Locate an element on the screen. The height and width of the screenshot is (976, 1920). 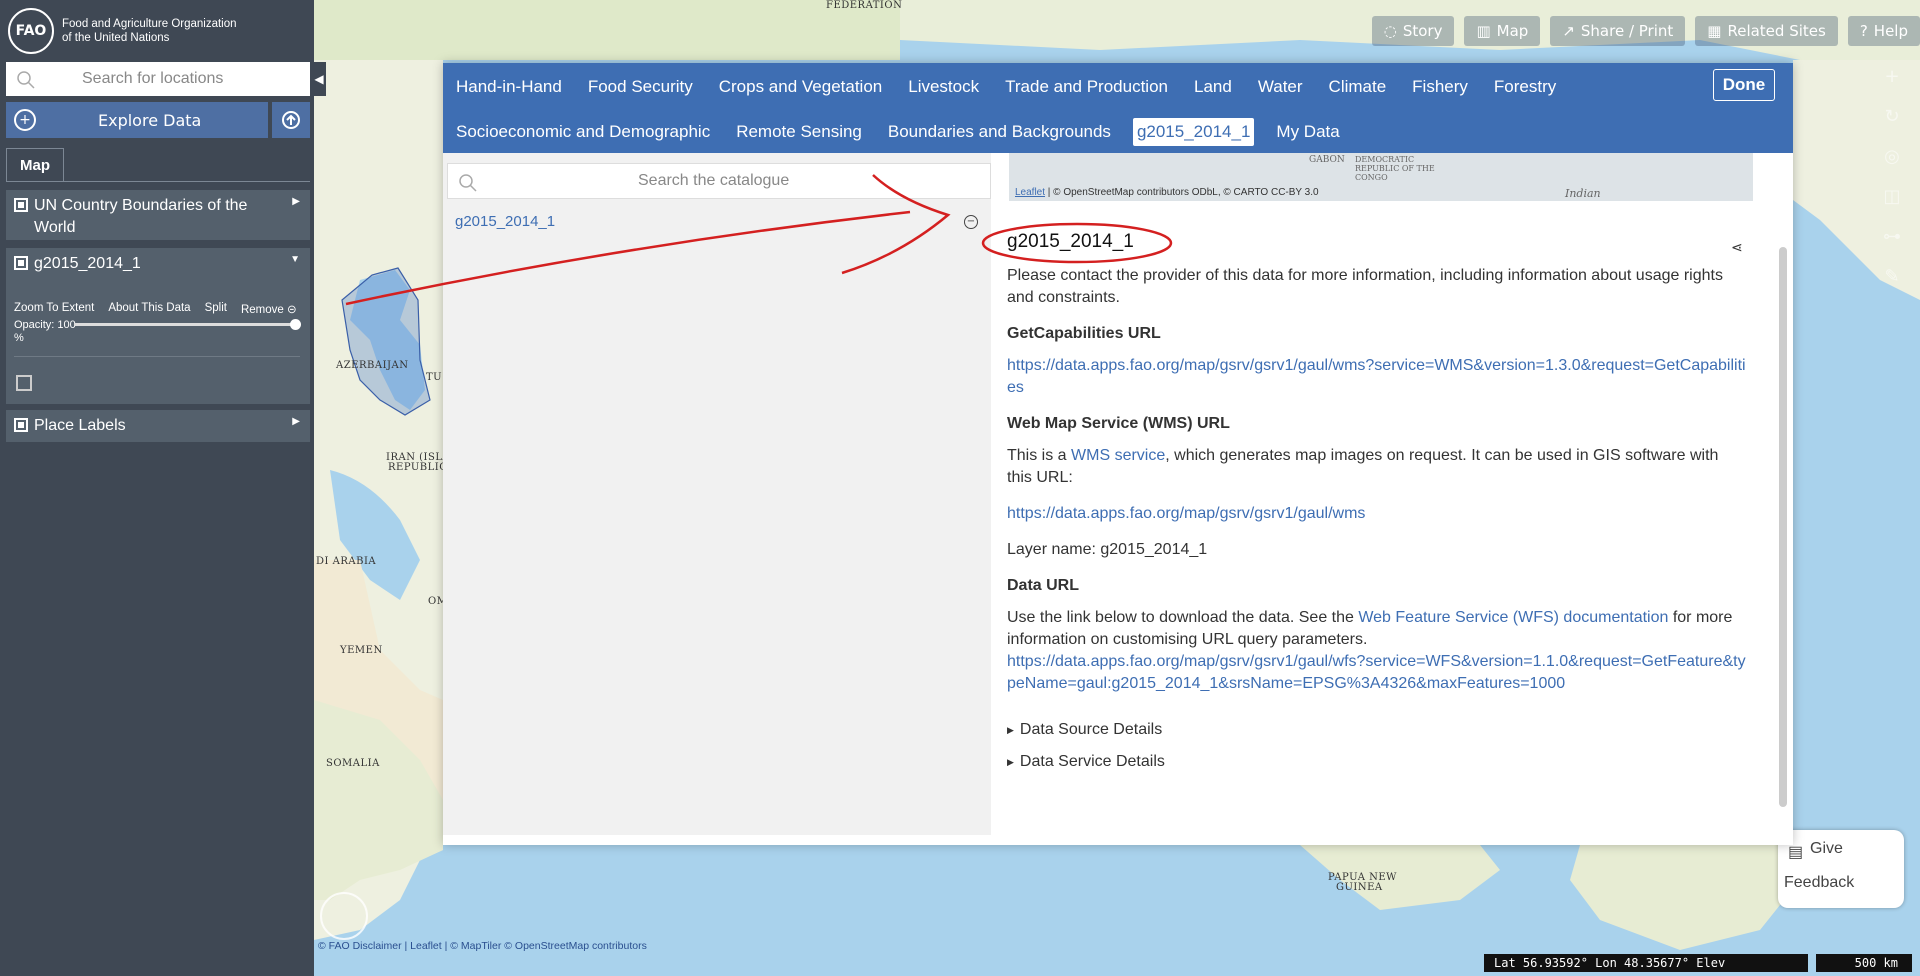
map-button: ▥ Map is located at coordinates (1502, 31).